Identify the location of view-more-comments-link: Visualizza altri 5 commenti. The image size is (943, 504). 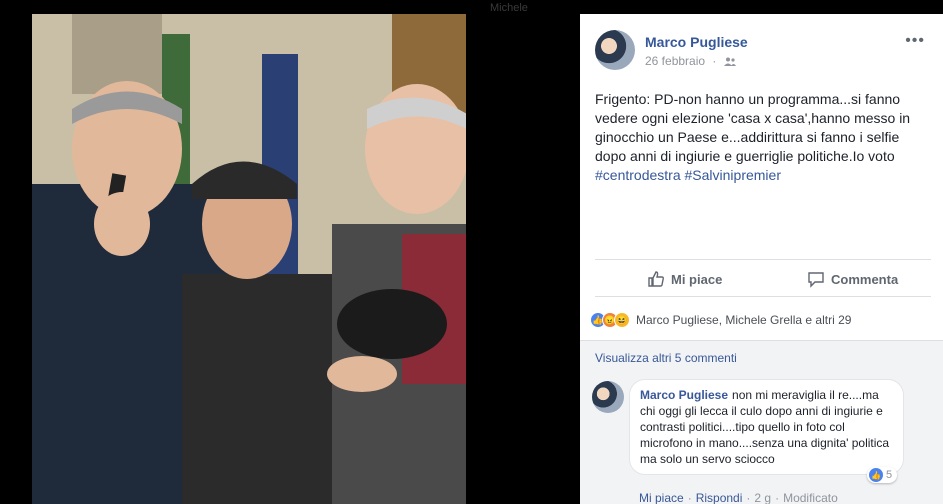
(666, 358).